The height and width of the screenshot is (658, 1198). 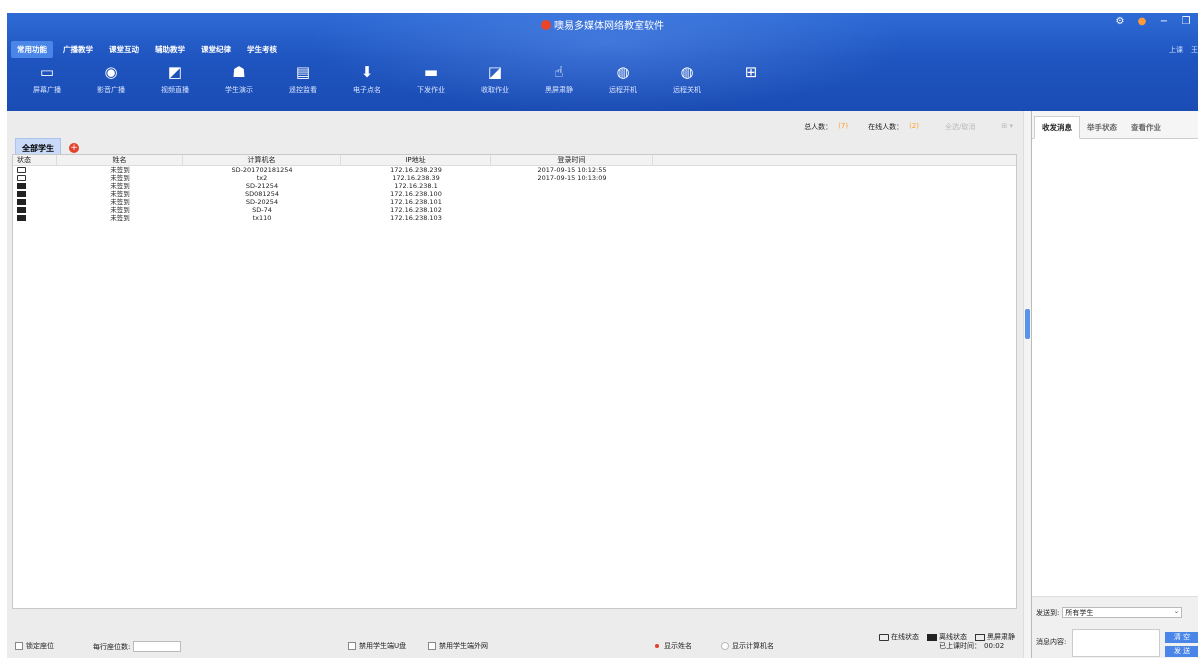 What do you see at coordinates (367, 90) in the screenshot?
I see `toolbar-label: 电子点名` at bounding box center [367, 90].